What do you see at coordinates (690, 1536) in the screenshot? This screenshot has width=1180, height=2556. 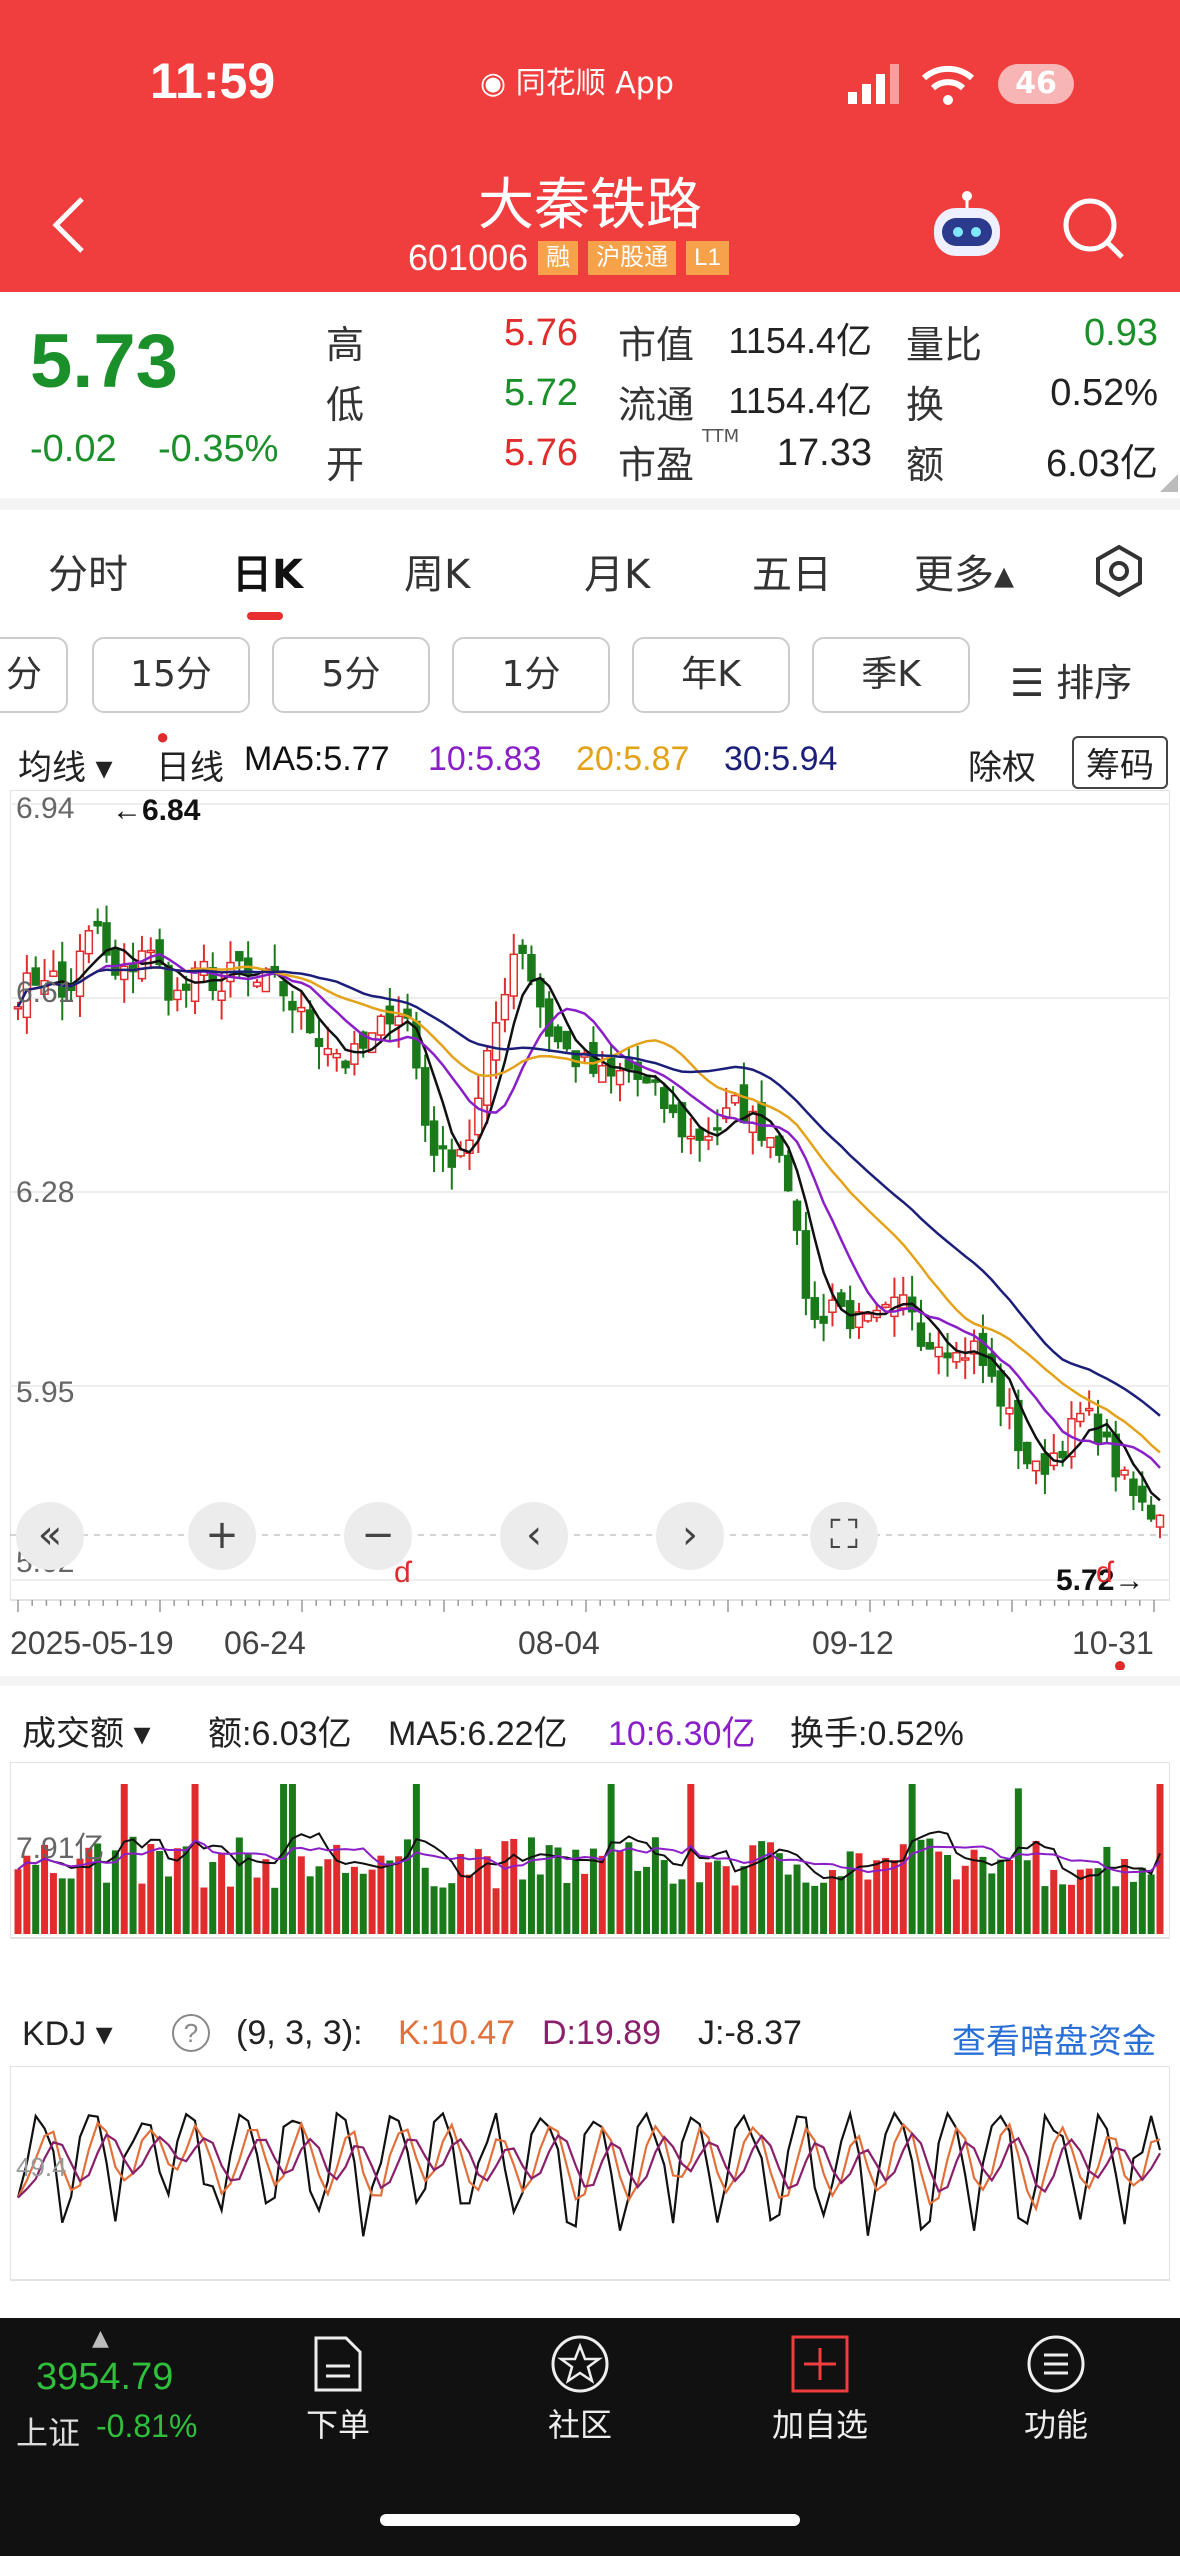 I see `scroll-right-button: ›` at bounding box center [690, 1536].